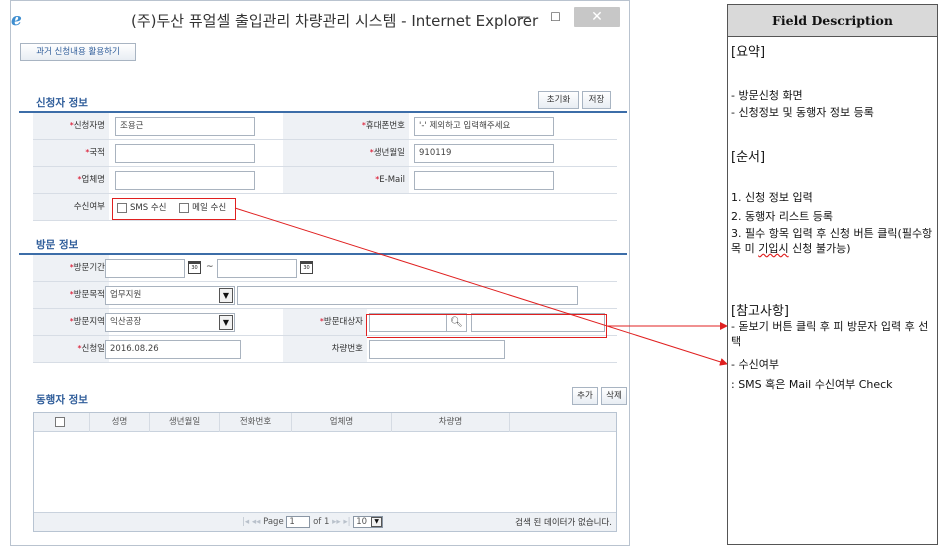 This screenshot has width=946, height=551. What do you see at coordinates (767, 95) in the screenshot?
I see `summary-item-1: - 방문신청 화면` at bounding box center [767, 95].